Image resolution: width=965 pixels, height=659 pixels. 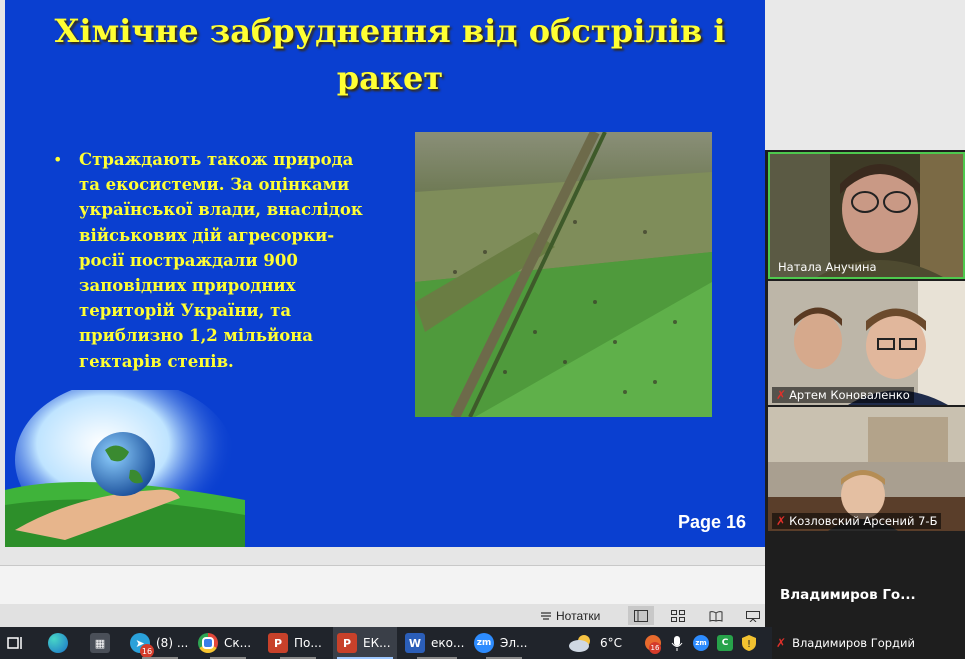 What do you see at coordinates (563, 274) in the screenshot?
I see `field-photo` at bounding box center [563, 274].